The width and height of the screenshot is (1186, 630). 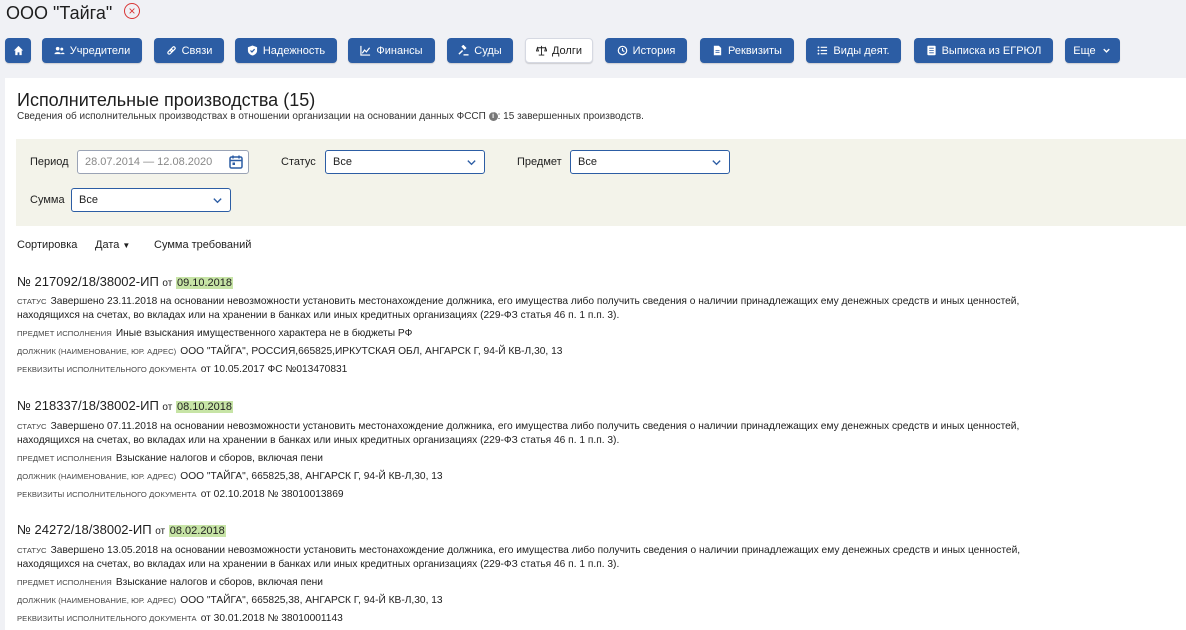 What do you see at coordinates (47, 200) in the screenshot?
I see `sum-label: Сумма` at bounding box center [47, 200].